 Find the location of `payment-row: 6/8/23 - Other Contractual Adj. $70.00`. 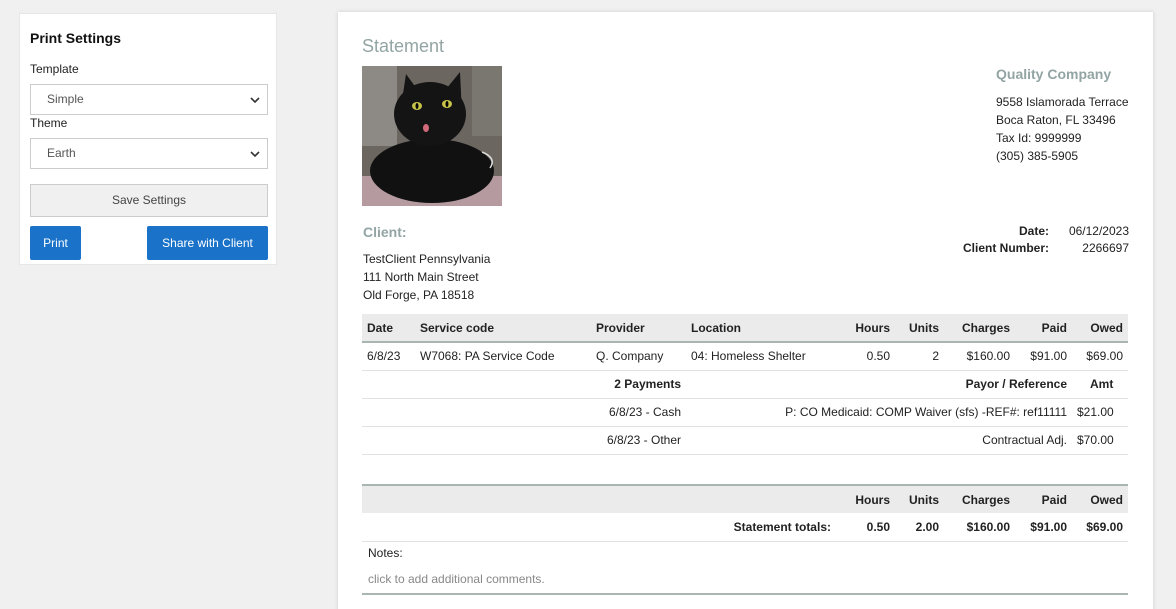

payment-row: 6/8/23 - Other Contractual Adj. $70.00 is located at coordinates (745, 440).